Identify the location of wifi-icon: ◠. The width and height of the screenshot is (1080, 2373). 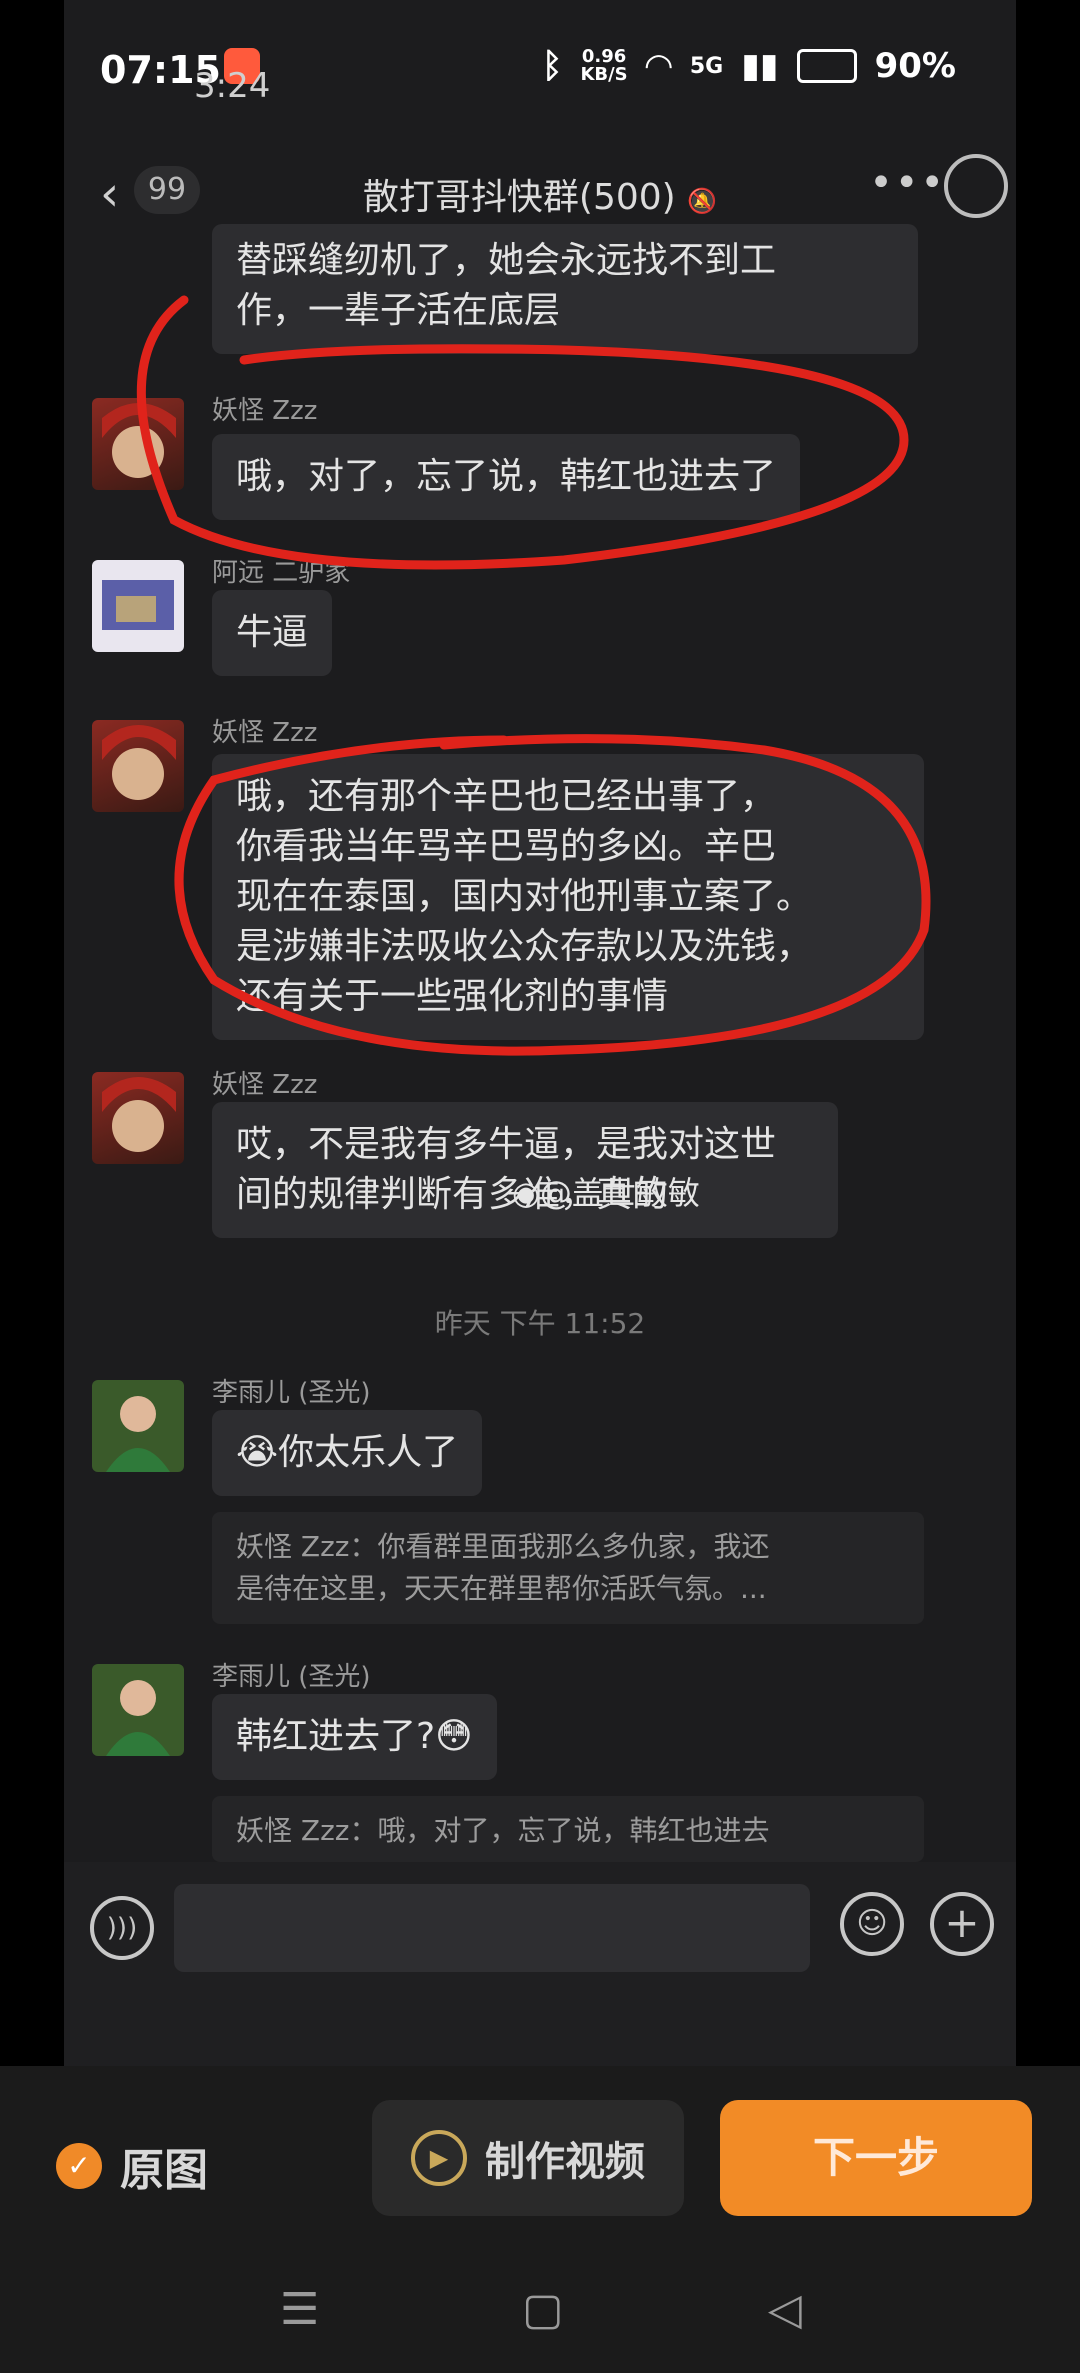
(658, 66).